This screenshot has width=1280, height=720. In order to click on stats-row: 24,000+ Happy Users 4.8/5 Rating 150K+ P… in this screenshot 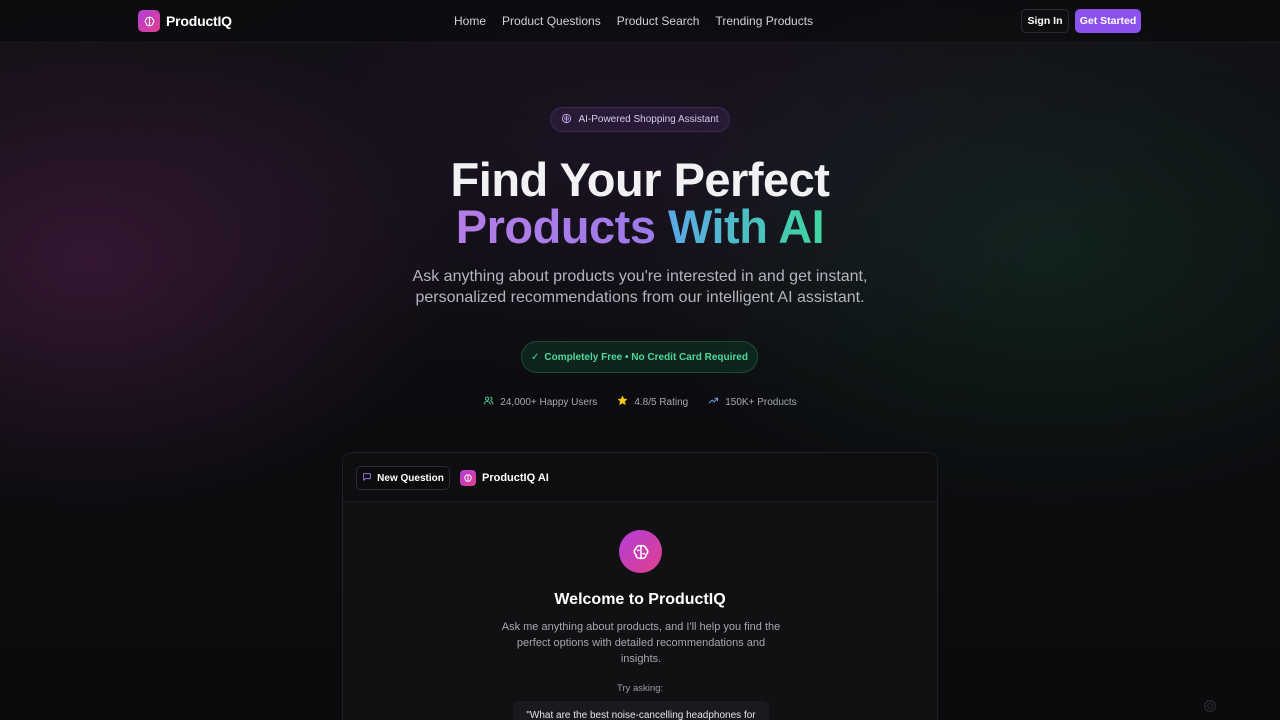, I will do `click(640, 402)`.